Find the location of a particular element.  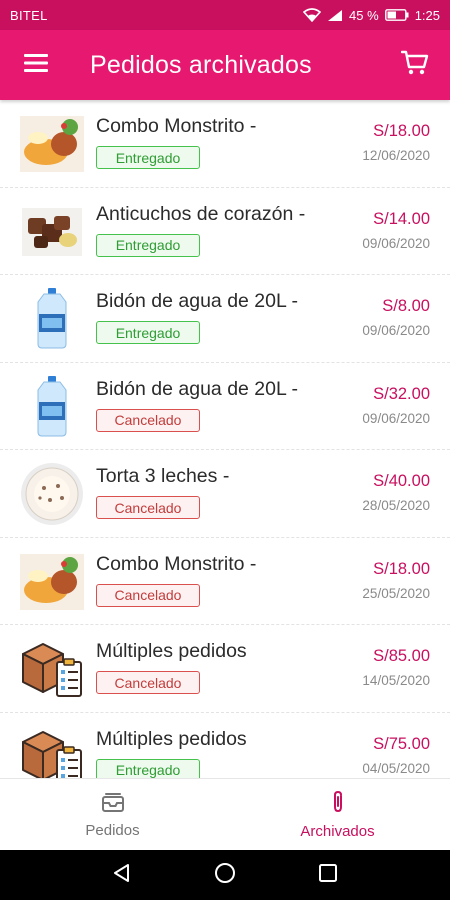

menu-button is located at coordinates (36, 65).